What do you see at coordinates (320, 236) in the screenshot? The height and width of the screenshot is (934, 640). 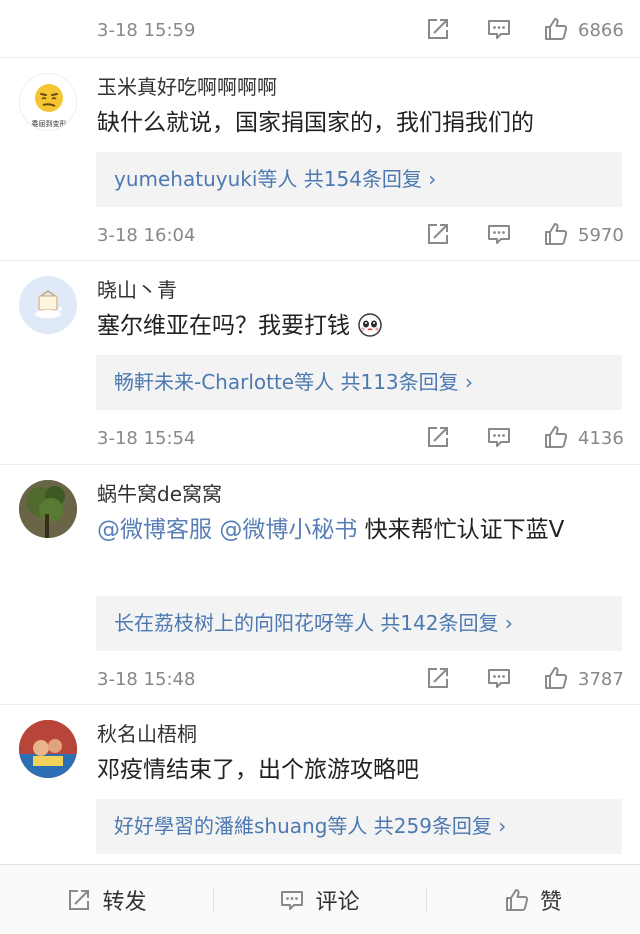 I see `comment-meta-row: 3-18 16:04 5970` at bounding box center [320, 236].